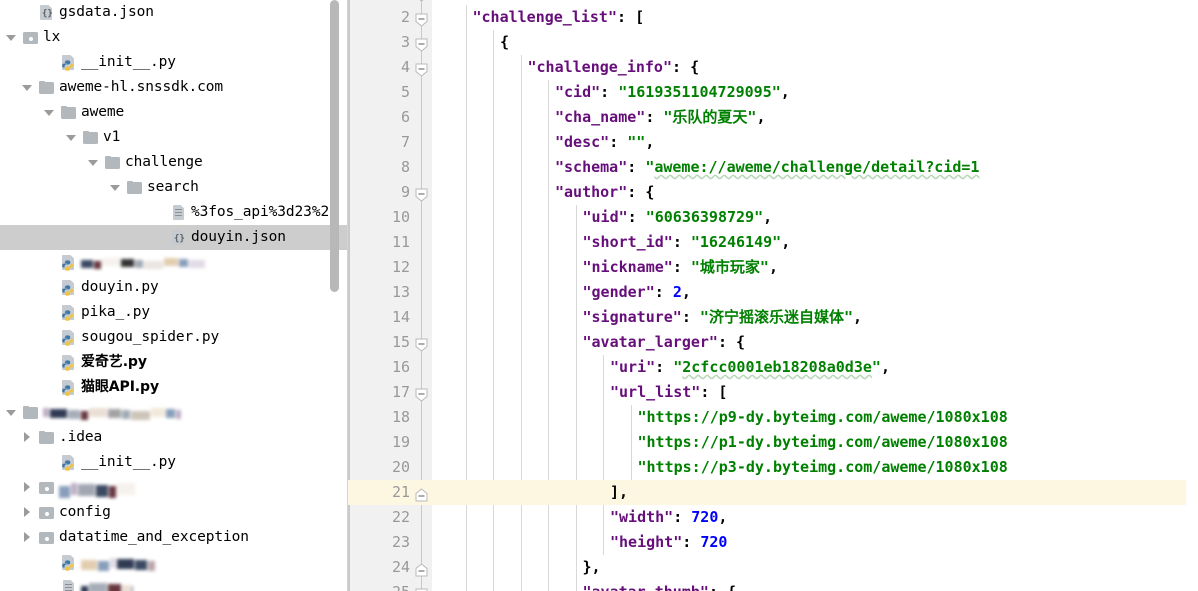 This screenshot has height=591, width=1198. I want to click on code-line: 25 "avatar_thumb": {, so click(767, 585).